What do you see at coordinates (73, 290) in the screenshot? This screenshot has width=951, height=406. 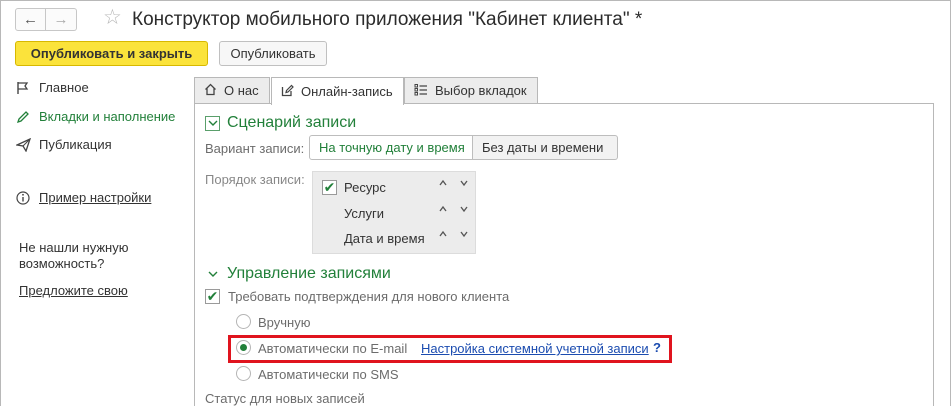 I see `suggest-link: Предложите свою` at bounding box center [73, 290].